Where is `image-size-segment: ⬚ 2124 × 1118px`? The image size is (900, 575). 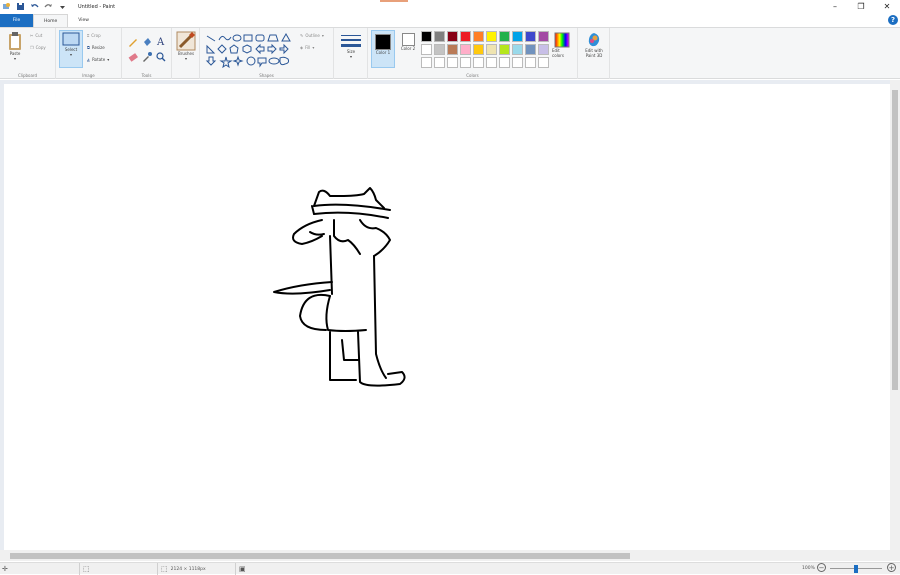 image-size-segment: ⬚ 2124 × 1118px is located at coordinates (197, 569).